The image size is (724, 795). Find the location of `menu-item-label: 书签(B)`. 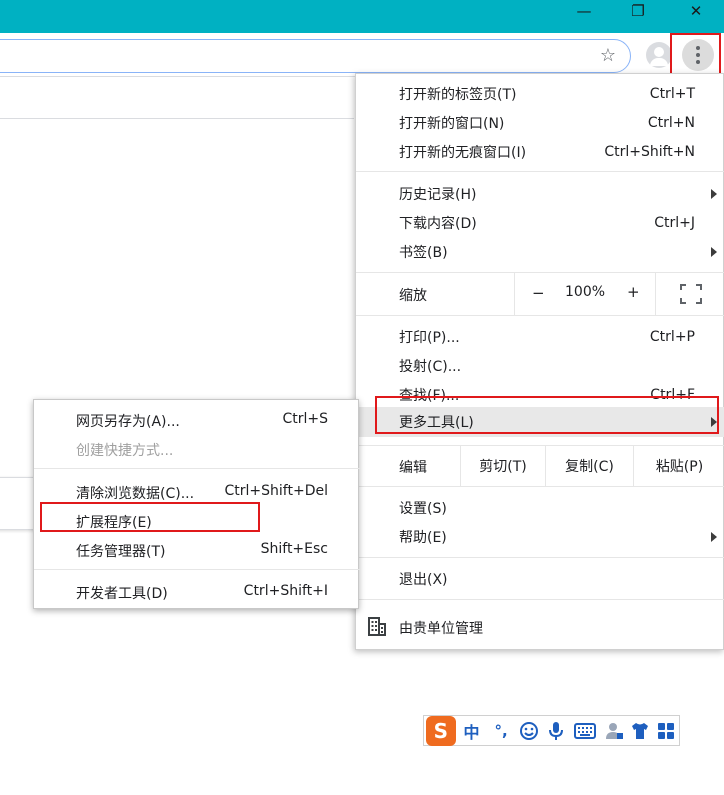

menu-item-label: 书签(B) is located at coordinates (423, 252).